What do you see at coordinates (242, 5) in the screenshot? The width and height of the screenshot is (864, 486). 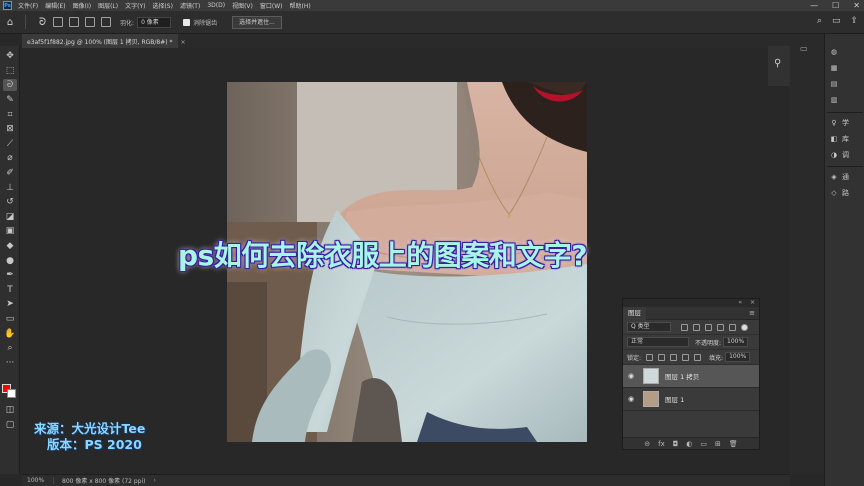 I see `menu-view: 视图(V)` at bounding box center [242, 5].